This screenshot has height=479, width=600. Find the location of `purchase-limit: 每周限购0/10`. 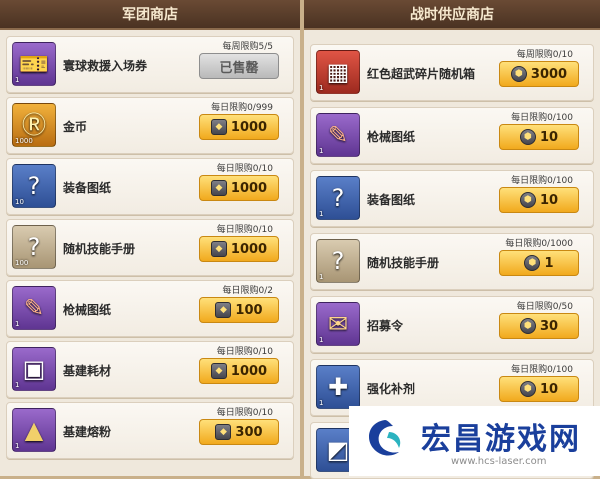

purchase-limit: 每周限购0/10 is located at coordinates (544, 55).